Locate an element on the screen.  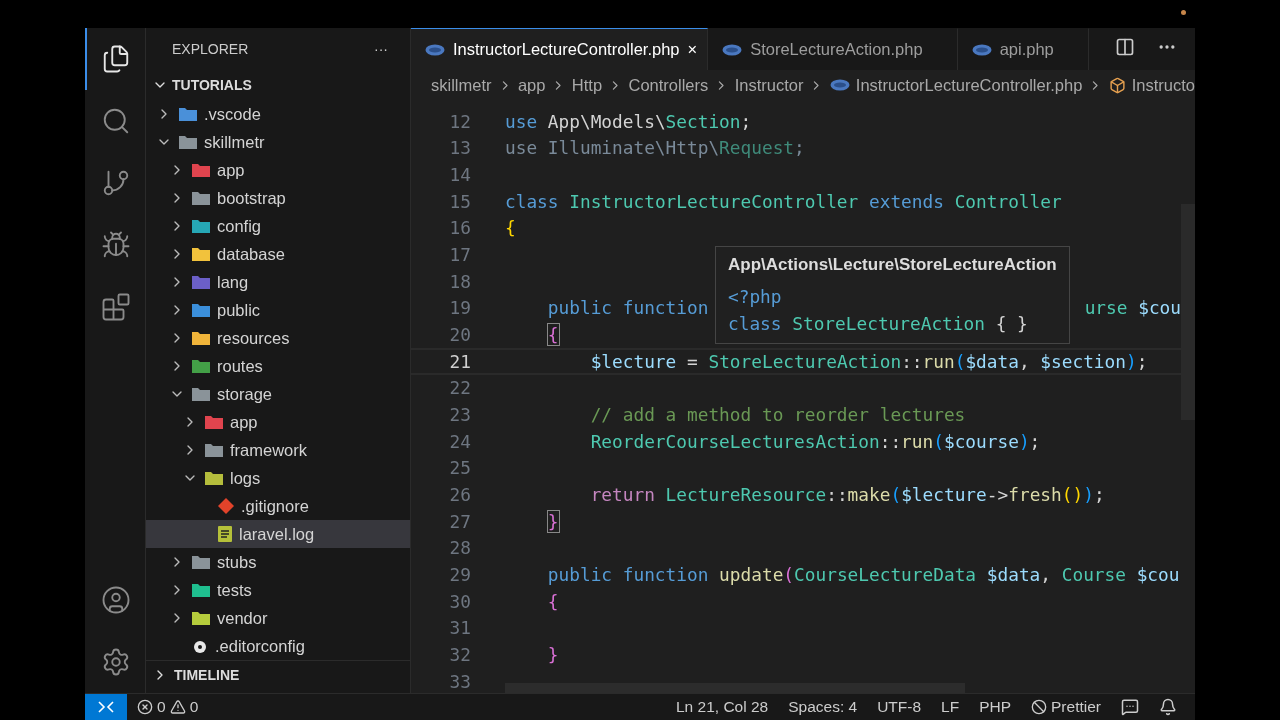
line-number: 27 is located at coordinates (459, 521).